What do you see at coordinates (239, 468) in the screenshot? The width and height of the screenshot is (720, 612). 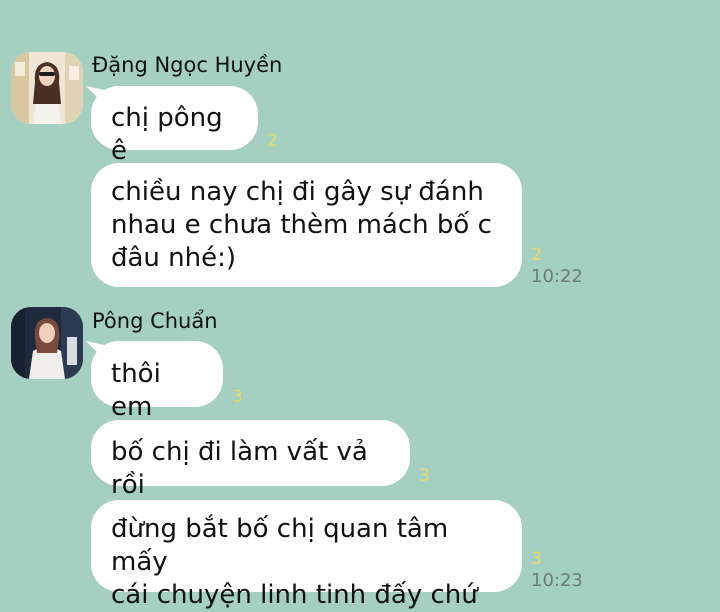 I see `message-text: bố chị đi làm vất vả rồi` at bounding box center [239, 468].